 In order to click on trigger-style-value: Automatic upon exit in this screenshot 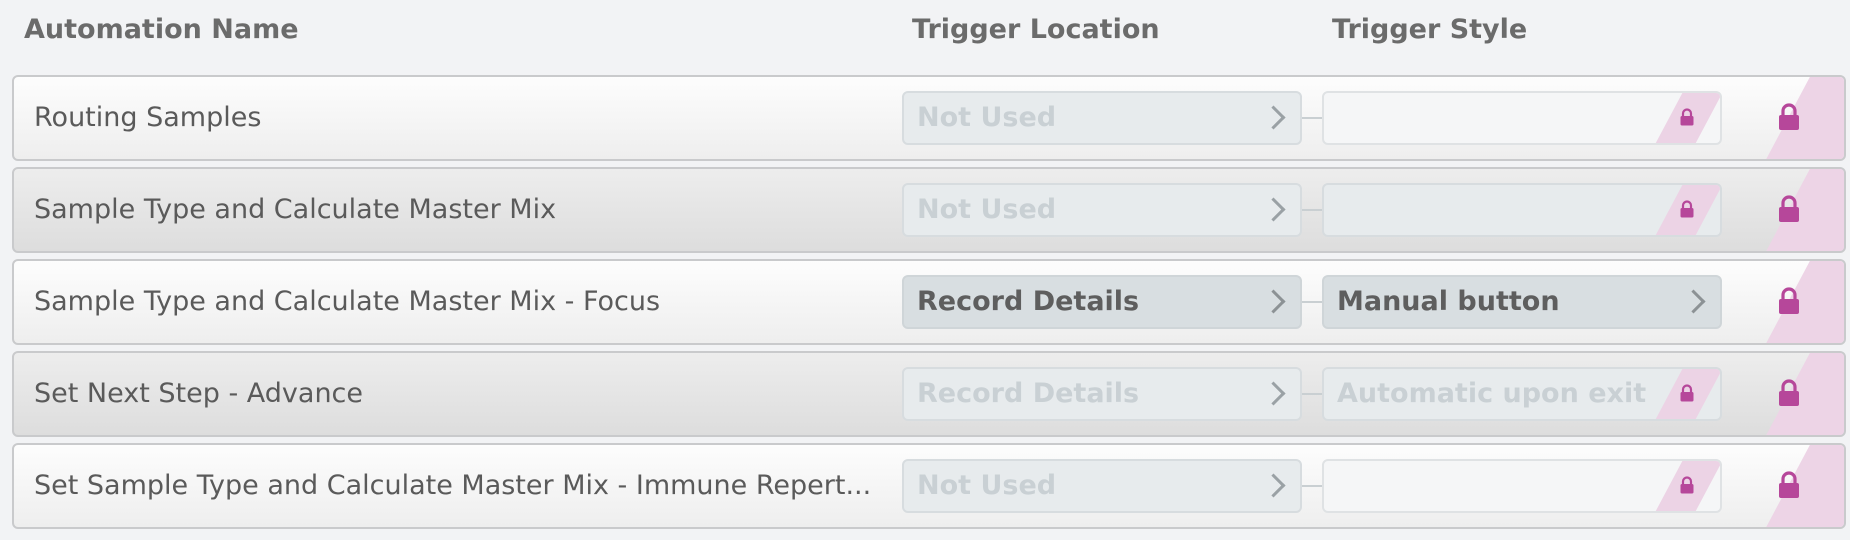, I will do `click(1492, 393)`.